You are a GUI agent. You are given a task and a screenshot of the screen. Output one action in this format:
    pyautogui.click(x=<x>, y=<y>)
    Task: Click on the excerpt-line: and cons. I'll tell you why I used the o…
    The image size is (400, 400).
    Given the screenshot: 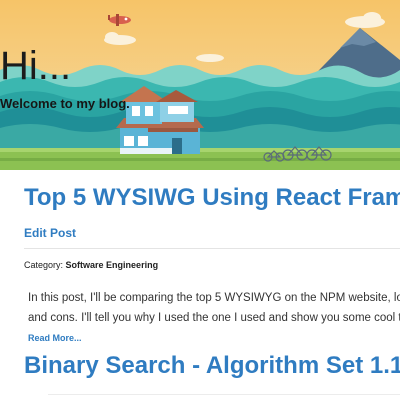 What is the action you would take?
    pyautogui.click(x=214, y=318)
    